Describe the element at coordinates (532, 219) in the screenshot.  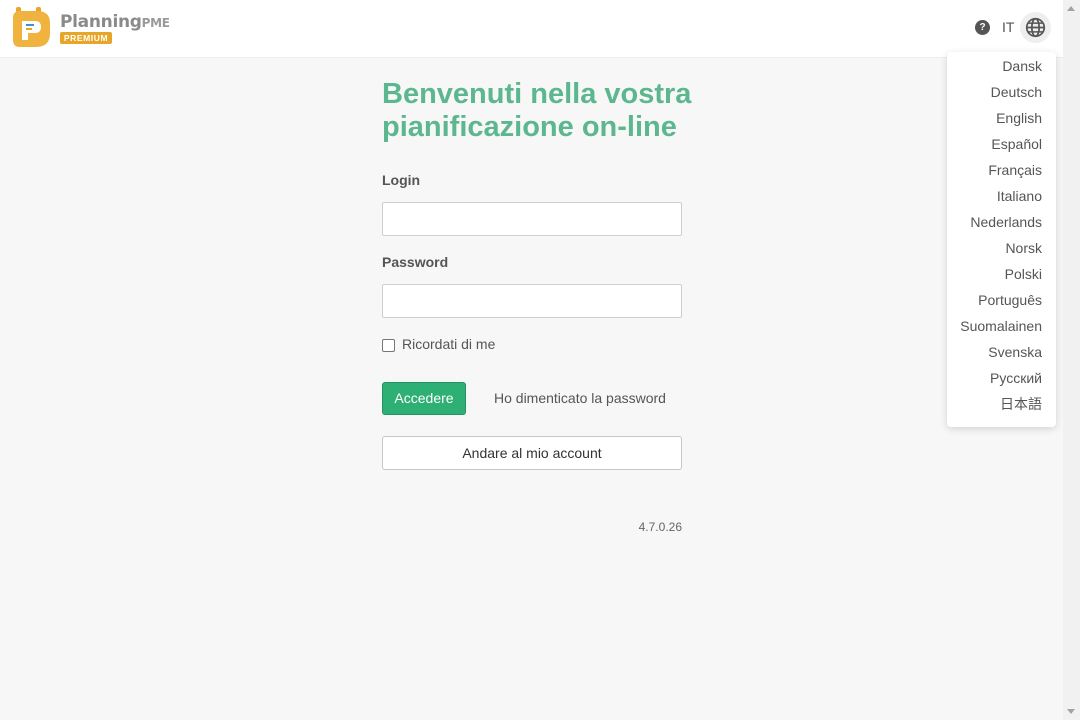
I see `login-input` at that location.